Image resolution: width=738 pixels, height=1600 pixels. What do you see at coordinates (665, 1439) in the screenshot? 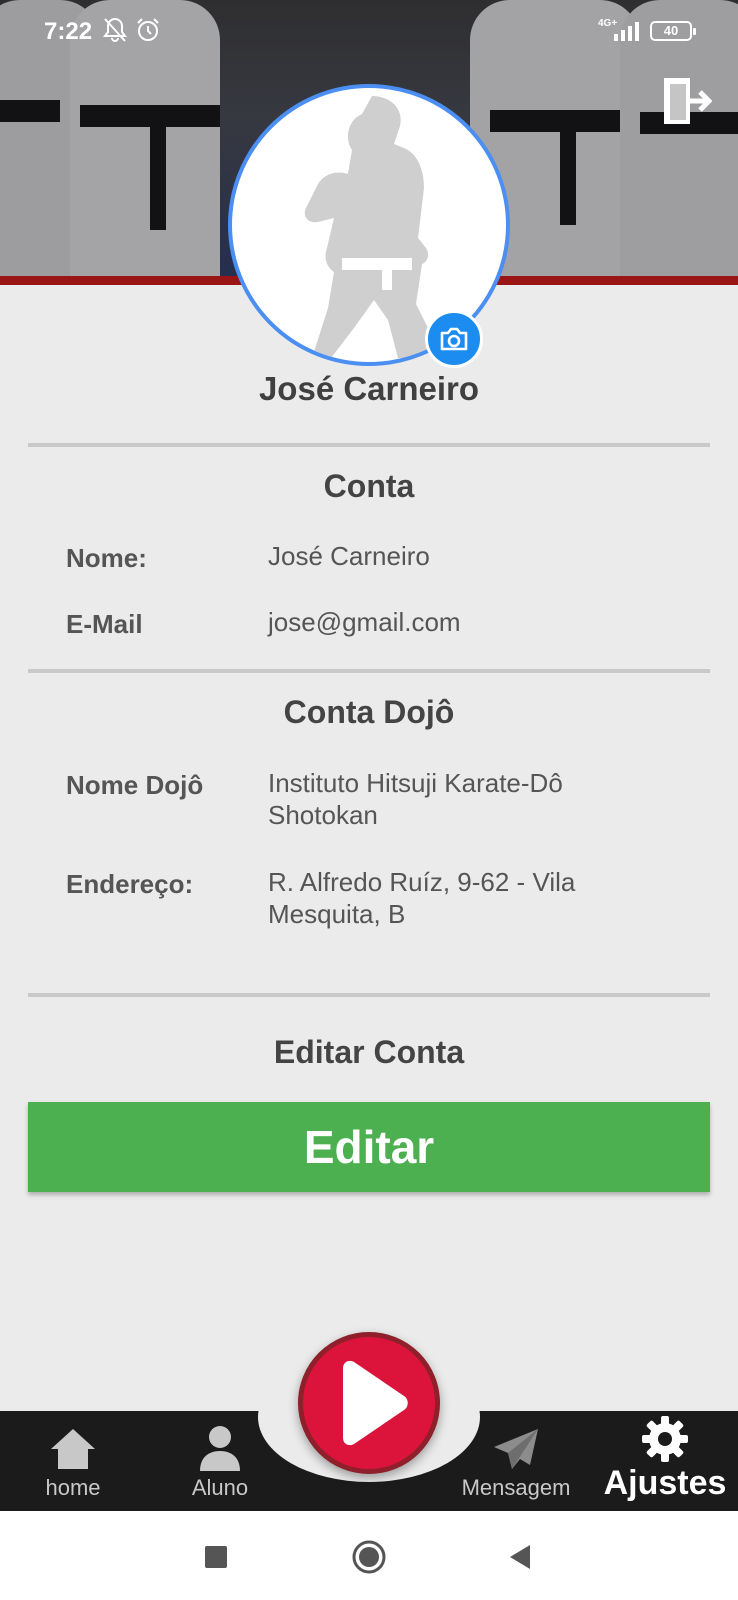
I see `gear-icon` at bounding box center [665, 1439].